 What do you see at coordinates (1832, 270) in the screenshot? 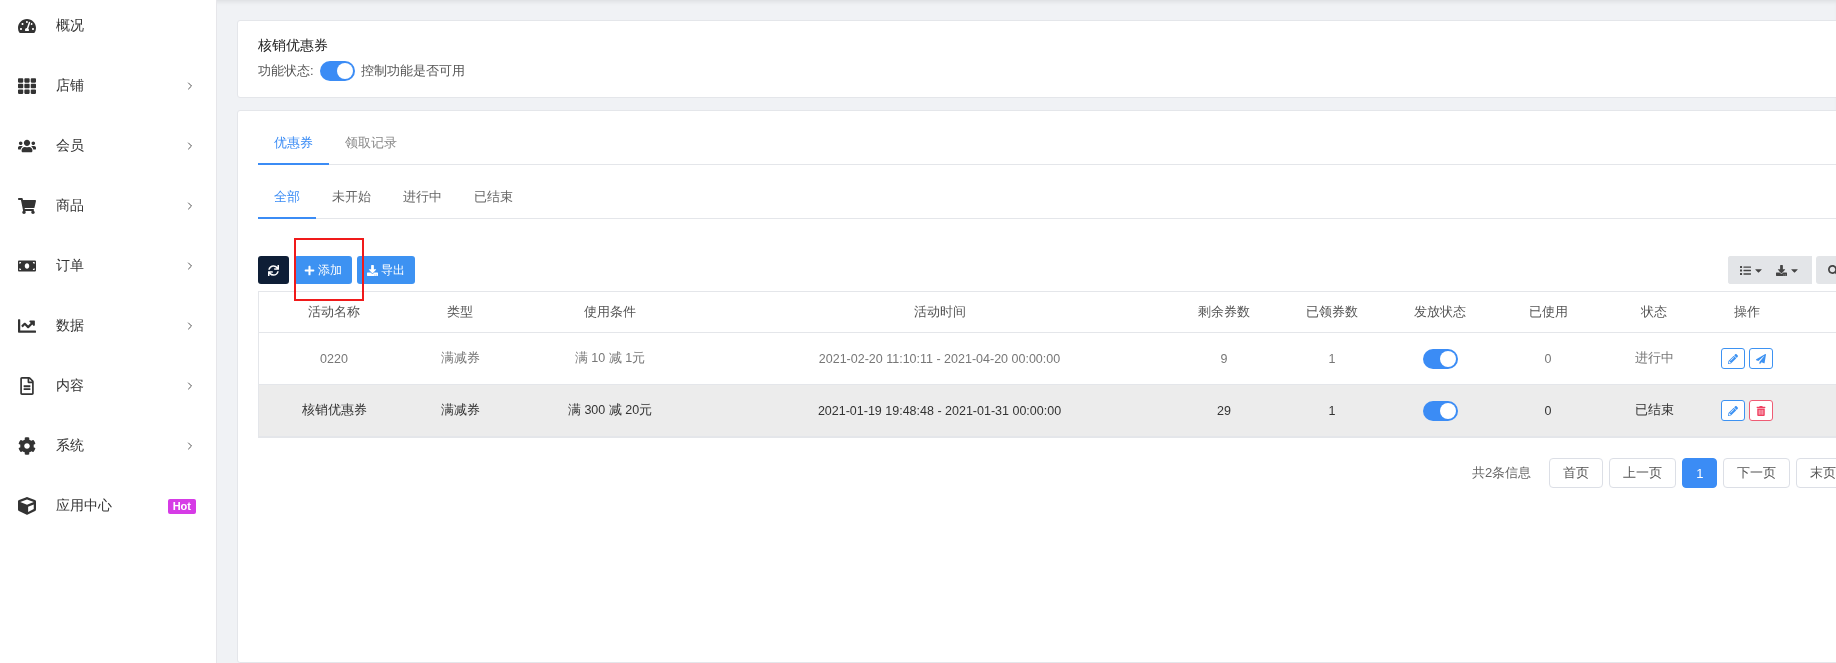
I see `search-icon` at bounding box center [1832, 270].